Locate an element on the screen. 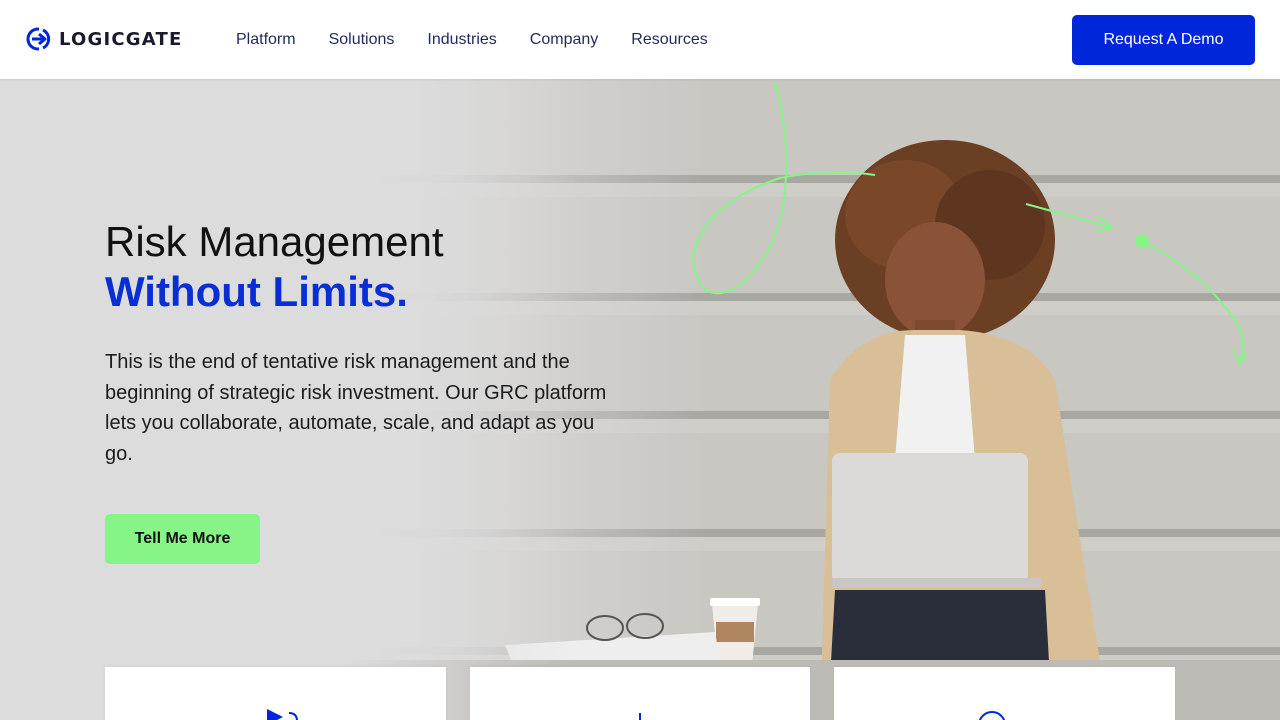  logicgate-logo-icon is located at coordinates (38, 39).